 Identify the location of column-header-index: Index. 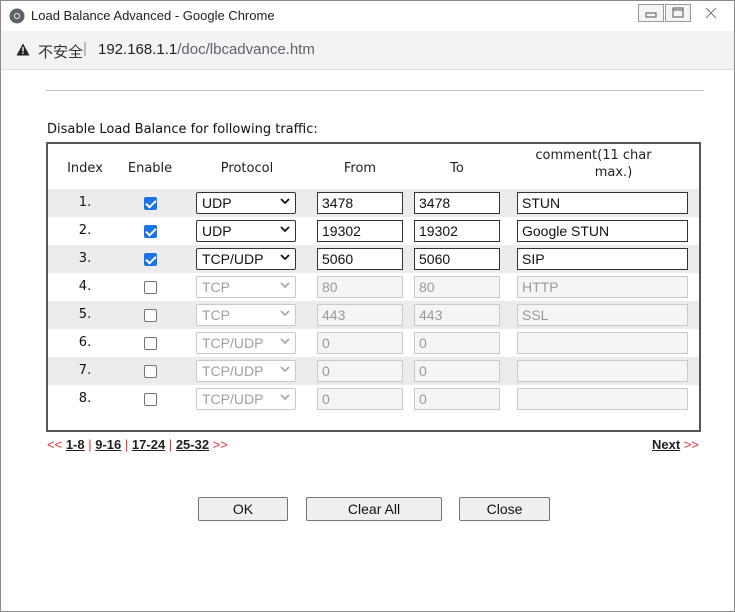
(85, 168).